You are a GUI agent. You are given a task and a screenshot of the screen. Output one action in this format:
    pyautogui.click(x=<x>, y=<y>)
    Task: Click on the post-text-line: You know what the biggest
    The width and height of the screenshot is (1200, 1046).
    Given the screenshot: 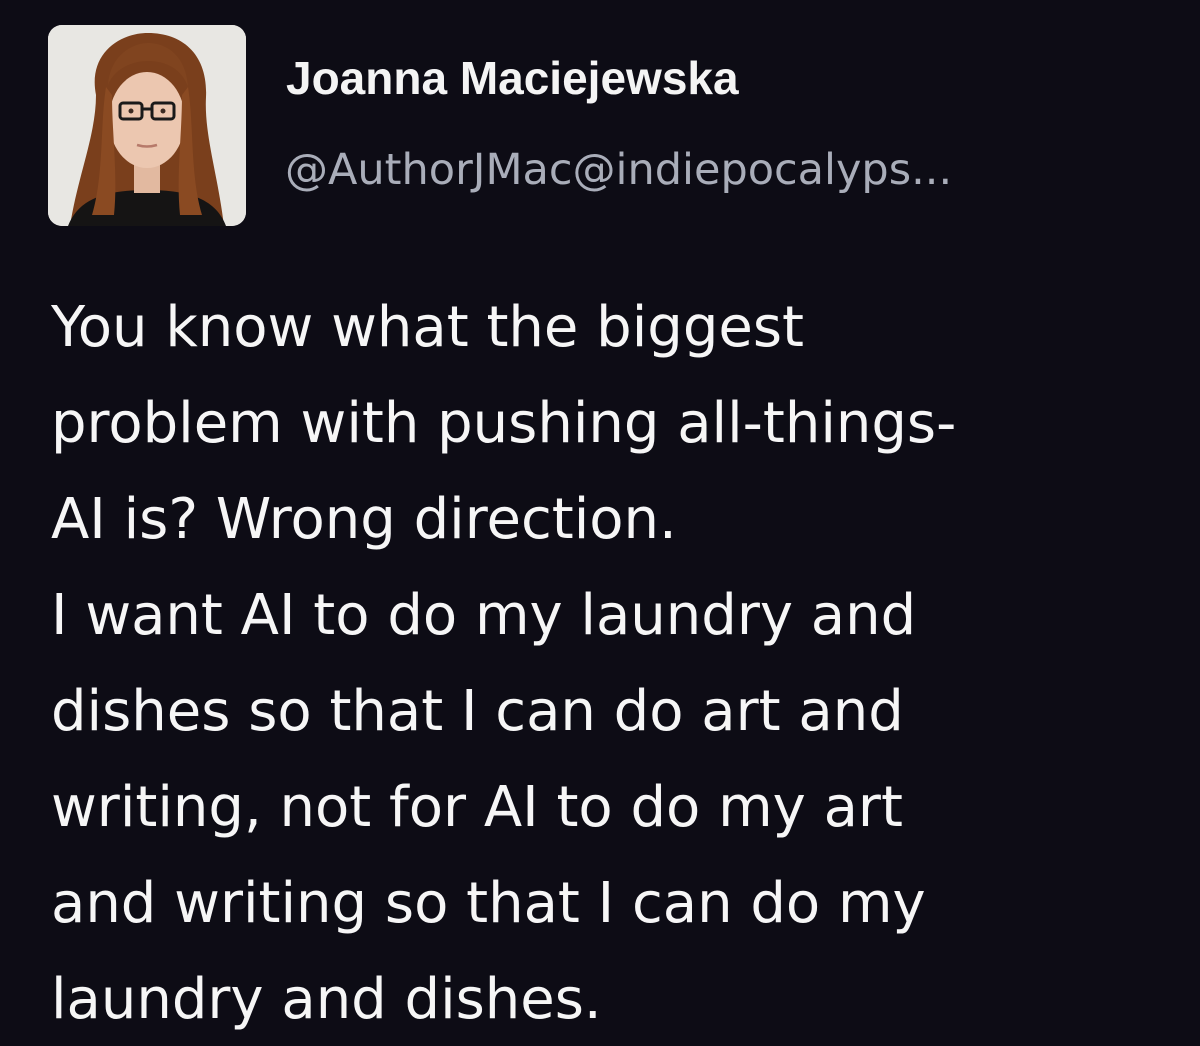 What is the action you would take?
    pyautogui.click(x=427, y=327)
    